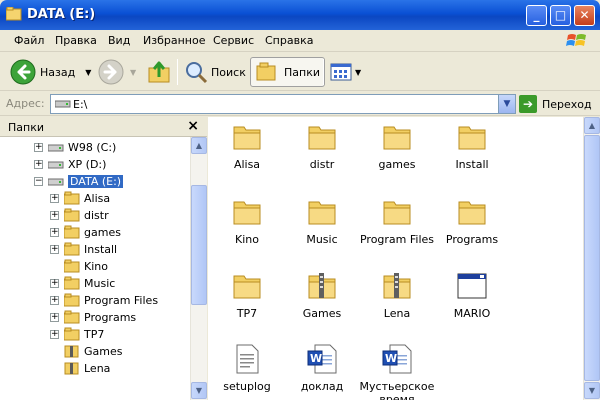 This screenshot has width=600, height=400. I want to click on folders-pane-header: Папки ×, so click(103, 127).